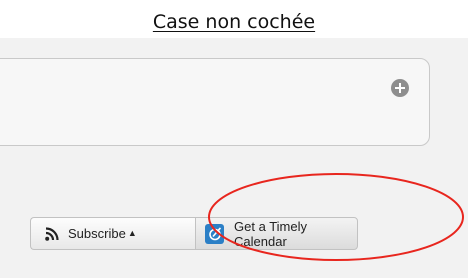 The height and width of the screenshot is (278, 468). Describe the element at coordinates (97, 233) in the screenshot. I see `subscribe-label: Subscribe` at that location.